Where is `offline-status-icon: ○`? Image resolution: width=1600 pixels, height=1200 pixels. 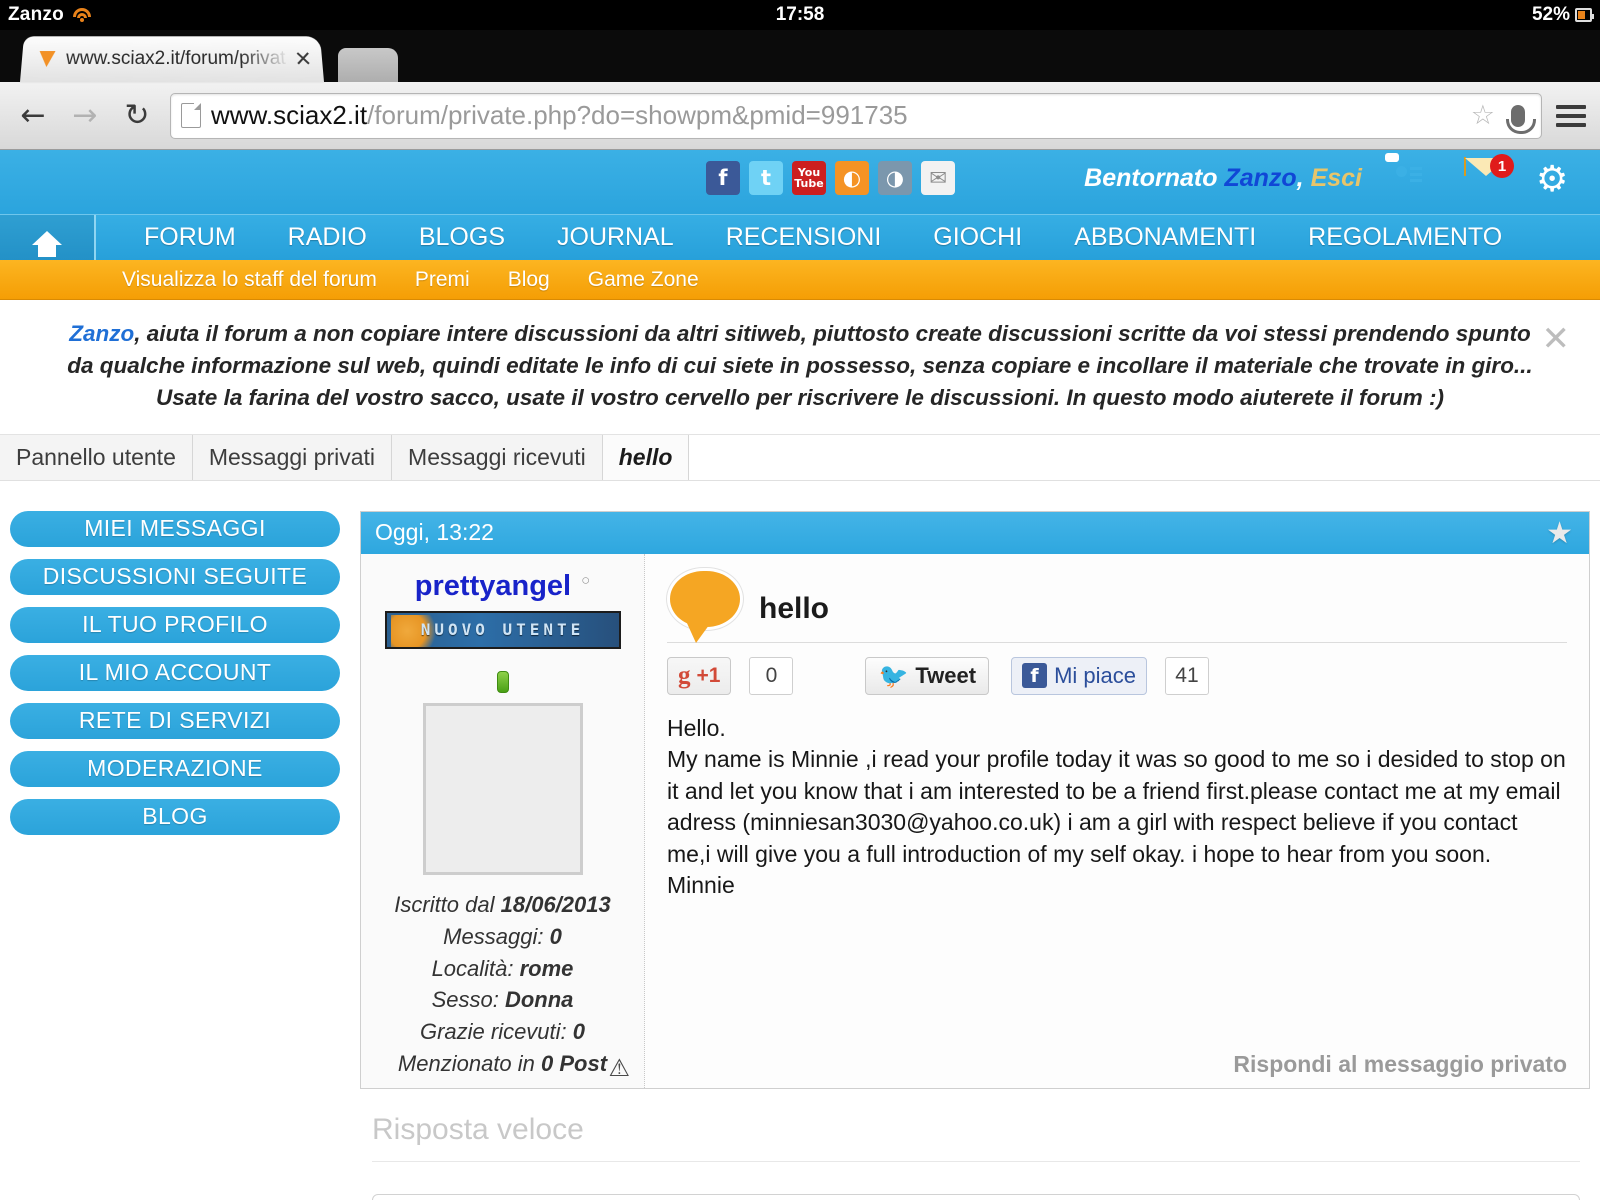
offline-status-icon: ○ is located at coordinates (586, 580).